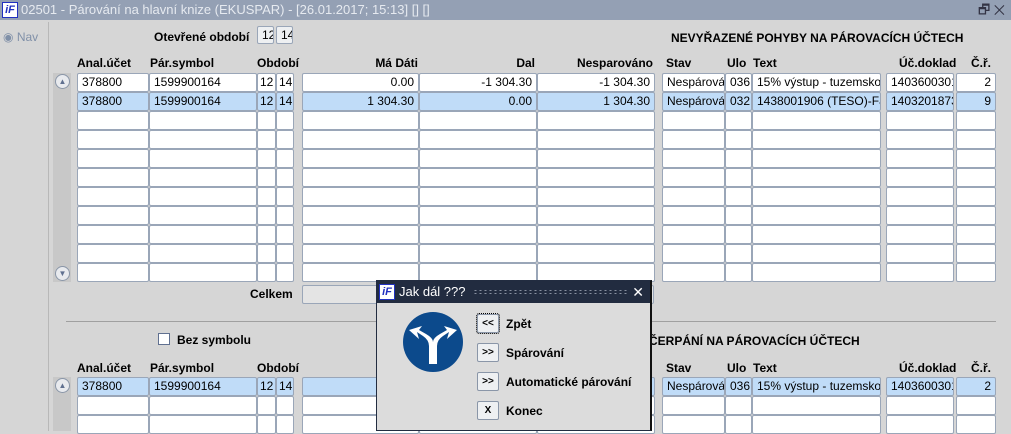  I want to click on nav-radio: ◉ Nav, so click(20, 37).